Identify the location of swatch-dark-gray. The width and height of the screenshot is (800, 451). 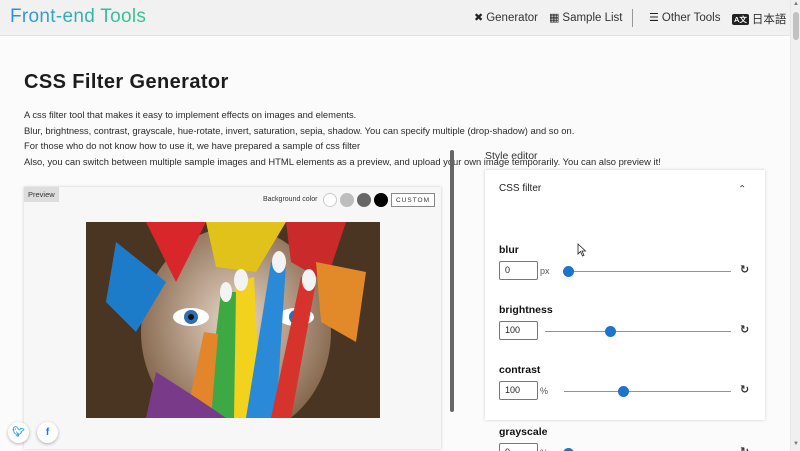
(364, 200).